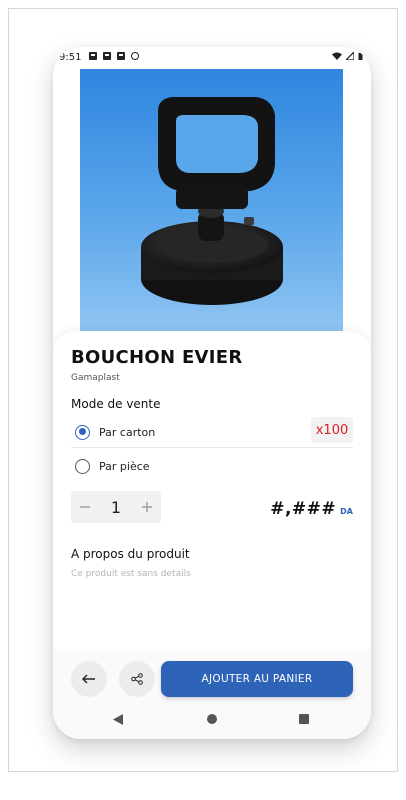 This screenshot has width=406, height=800. I want to click on nav-recent-apps-icon, so click(304, 719).